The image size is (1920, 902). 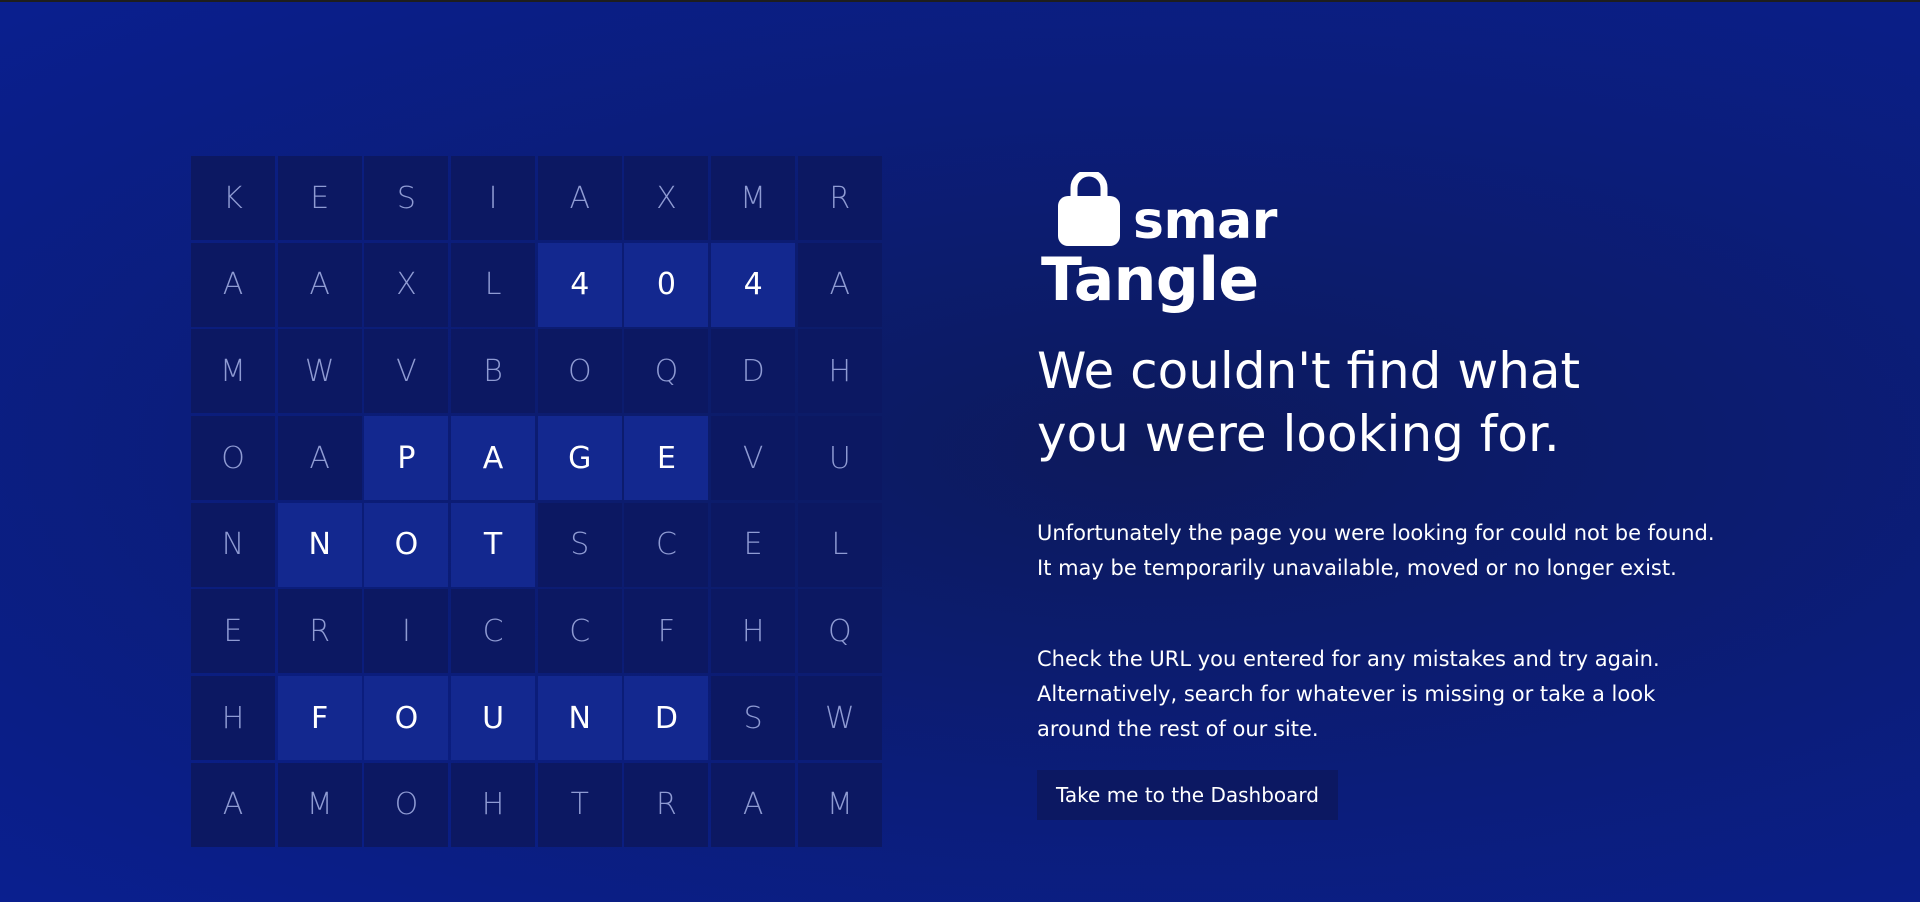 I want to click on grid-cell: F, so click(x=666, y=631).